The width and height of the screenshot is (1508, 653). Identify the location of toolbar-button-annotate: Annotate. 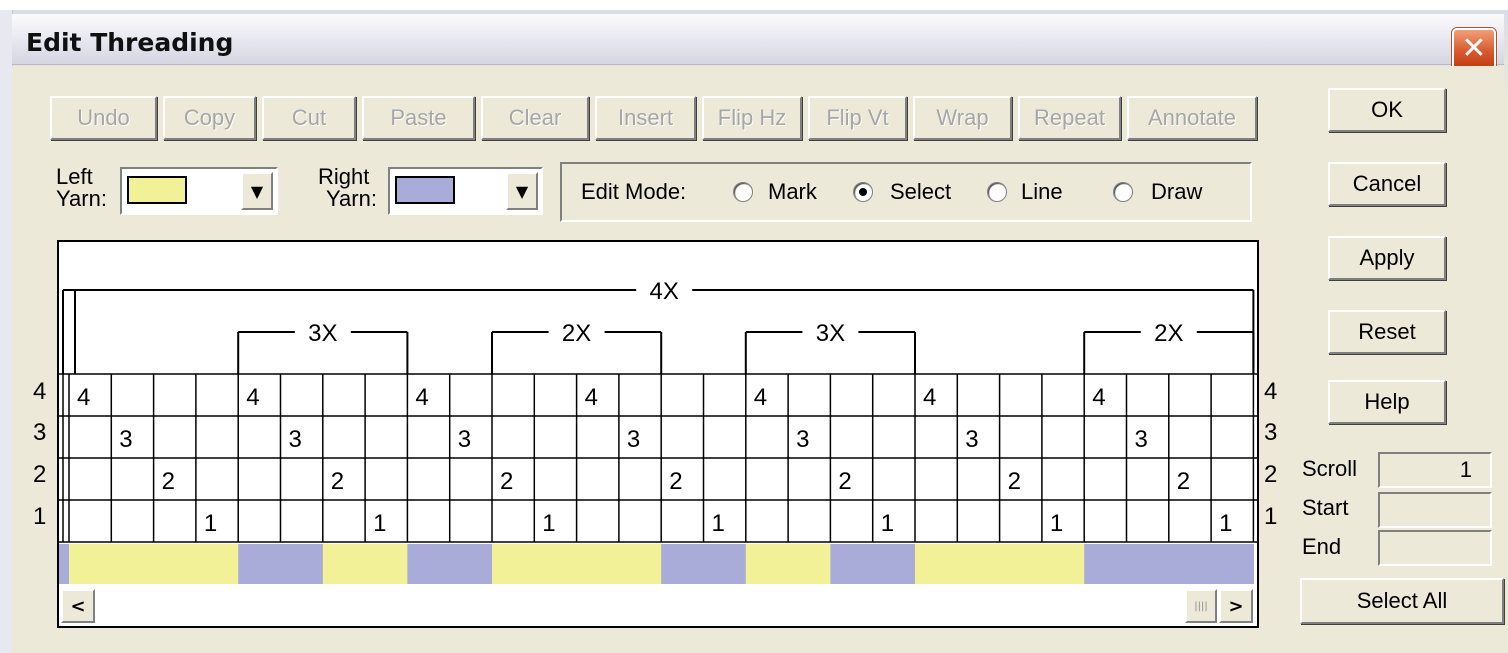
(1192, 118).